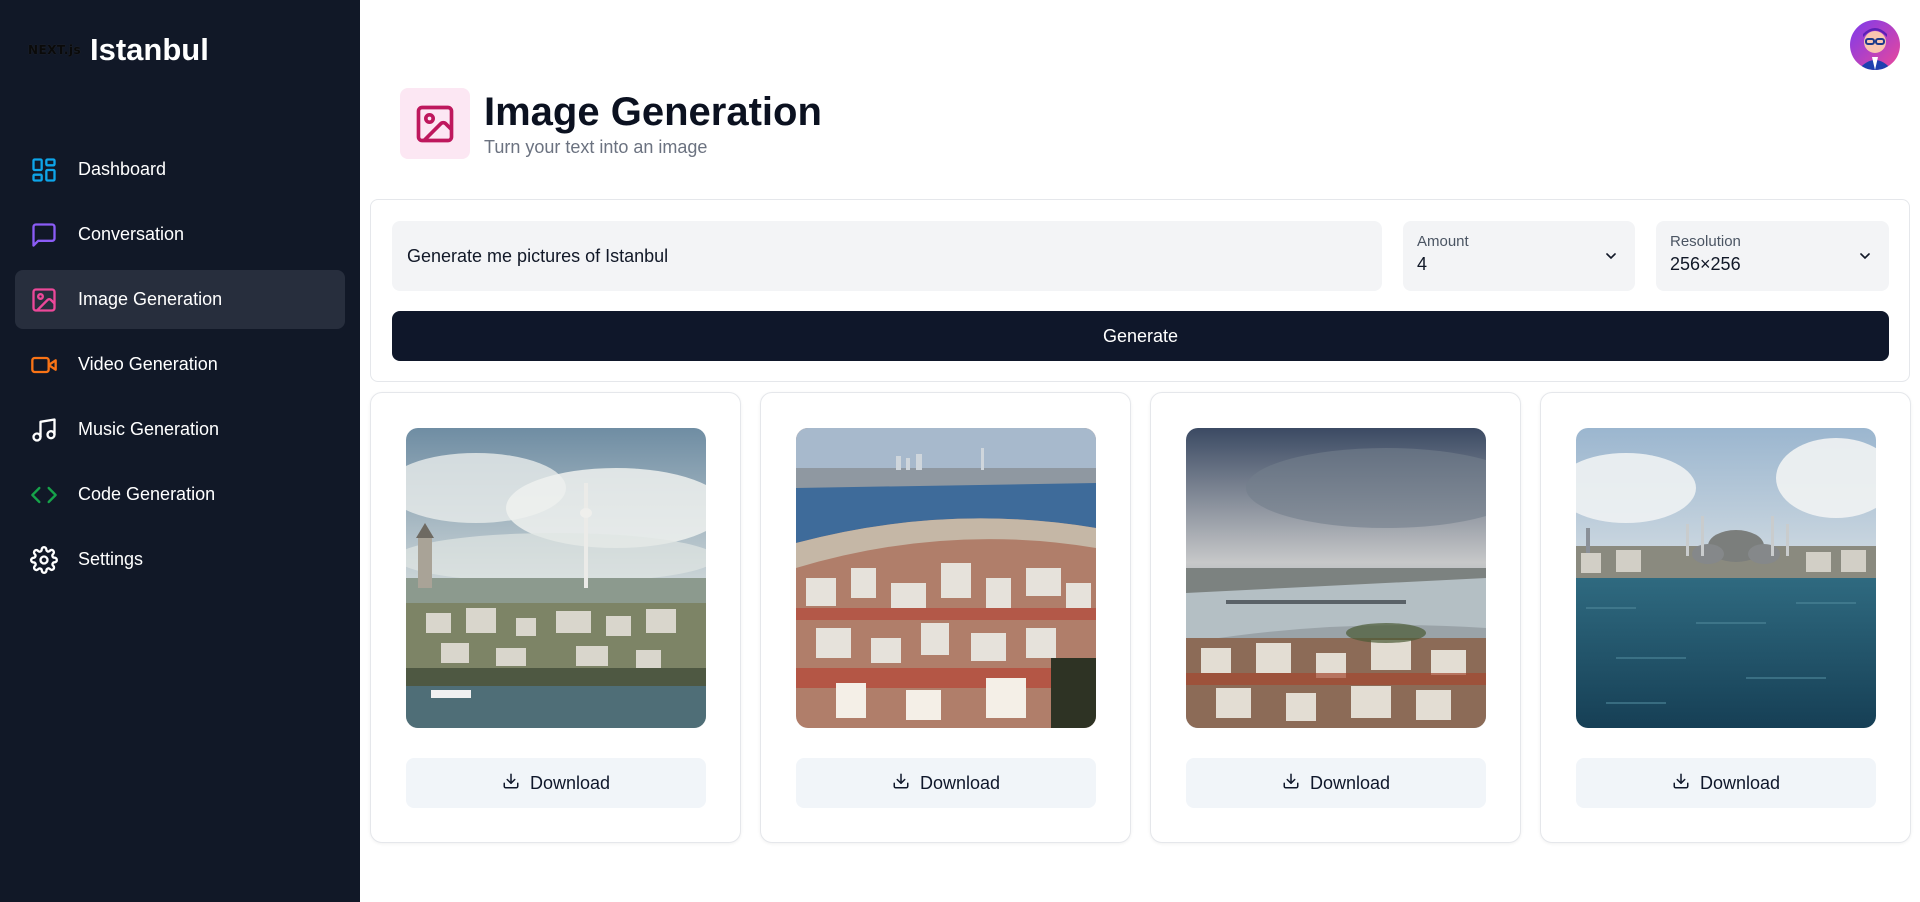 The height and width of the screenshot is (902, 1920). I want to click on sidebar-item-settings: Settings, so click(180, 559).